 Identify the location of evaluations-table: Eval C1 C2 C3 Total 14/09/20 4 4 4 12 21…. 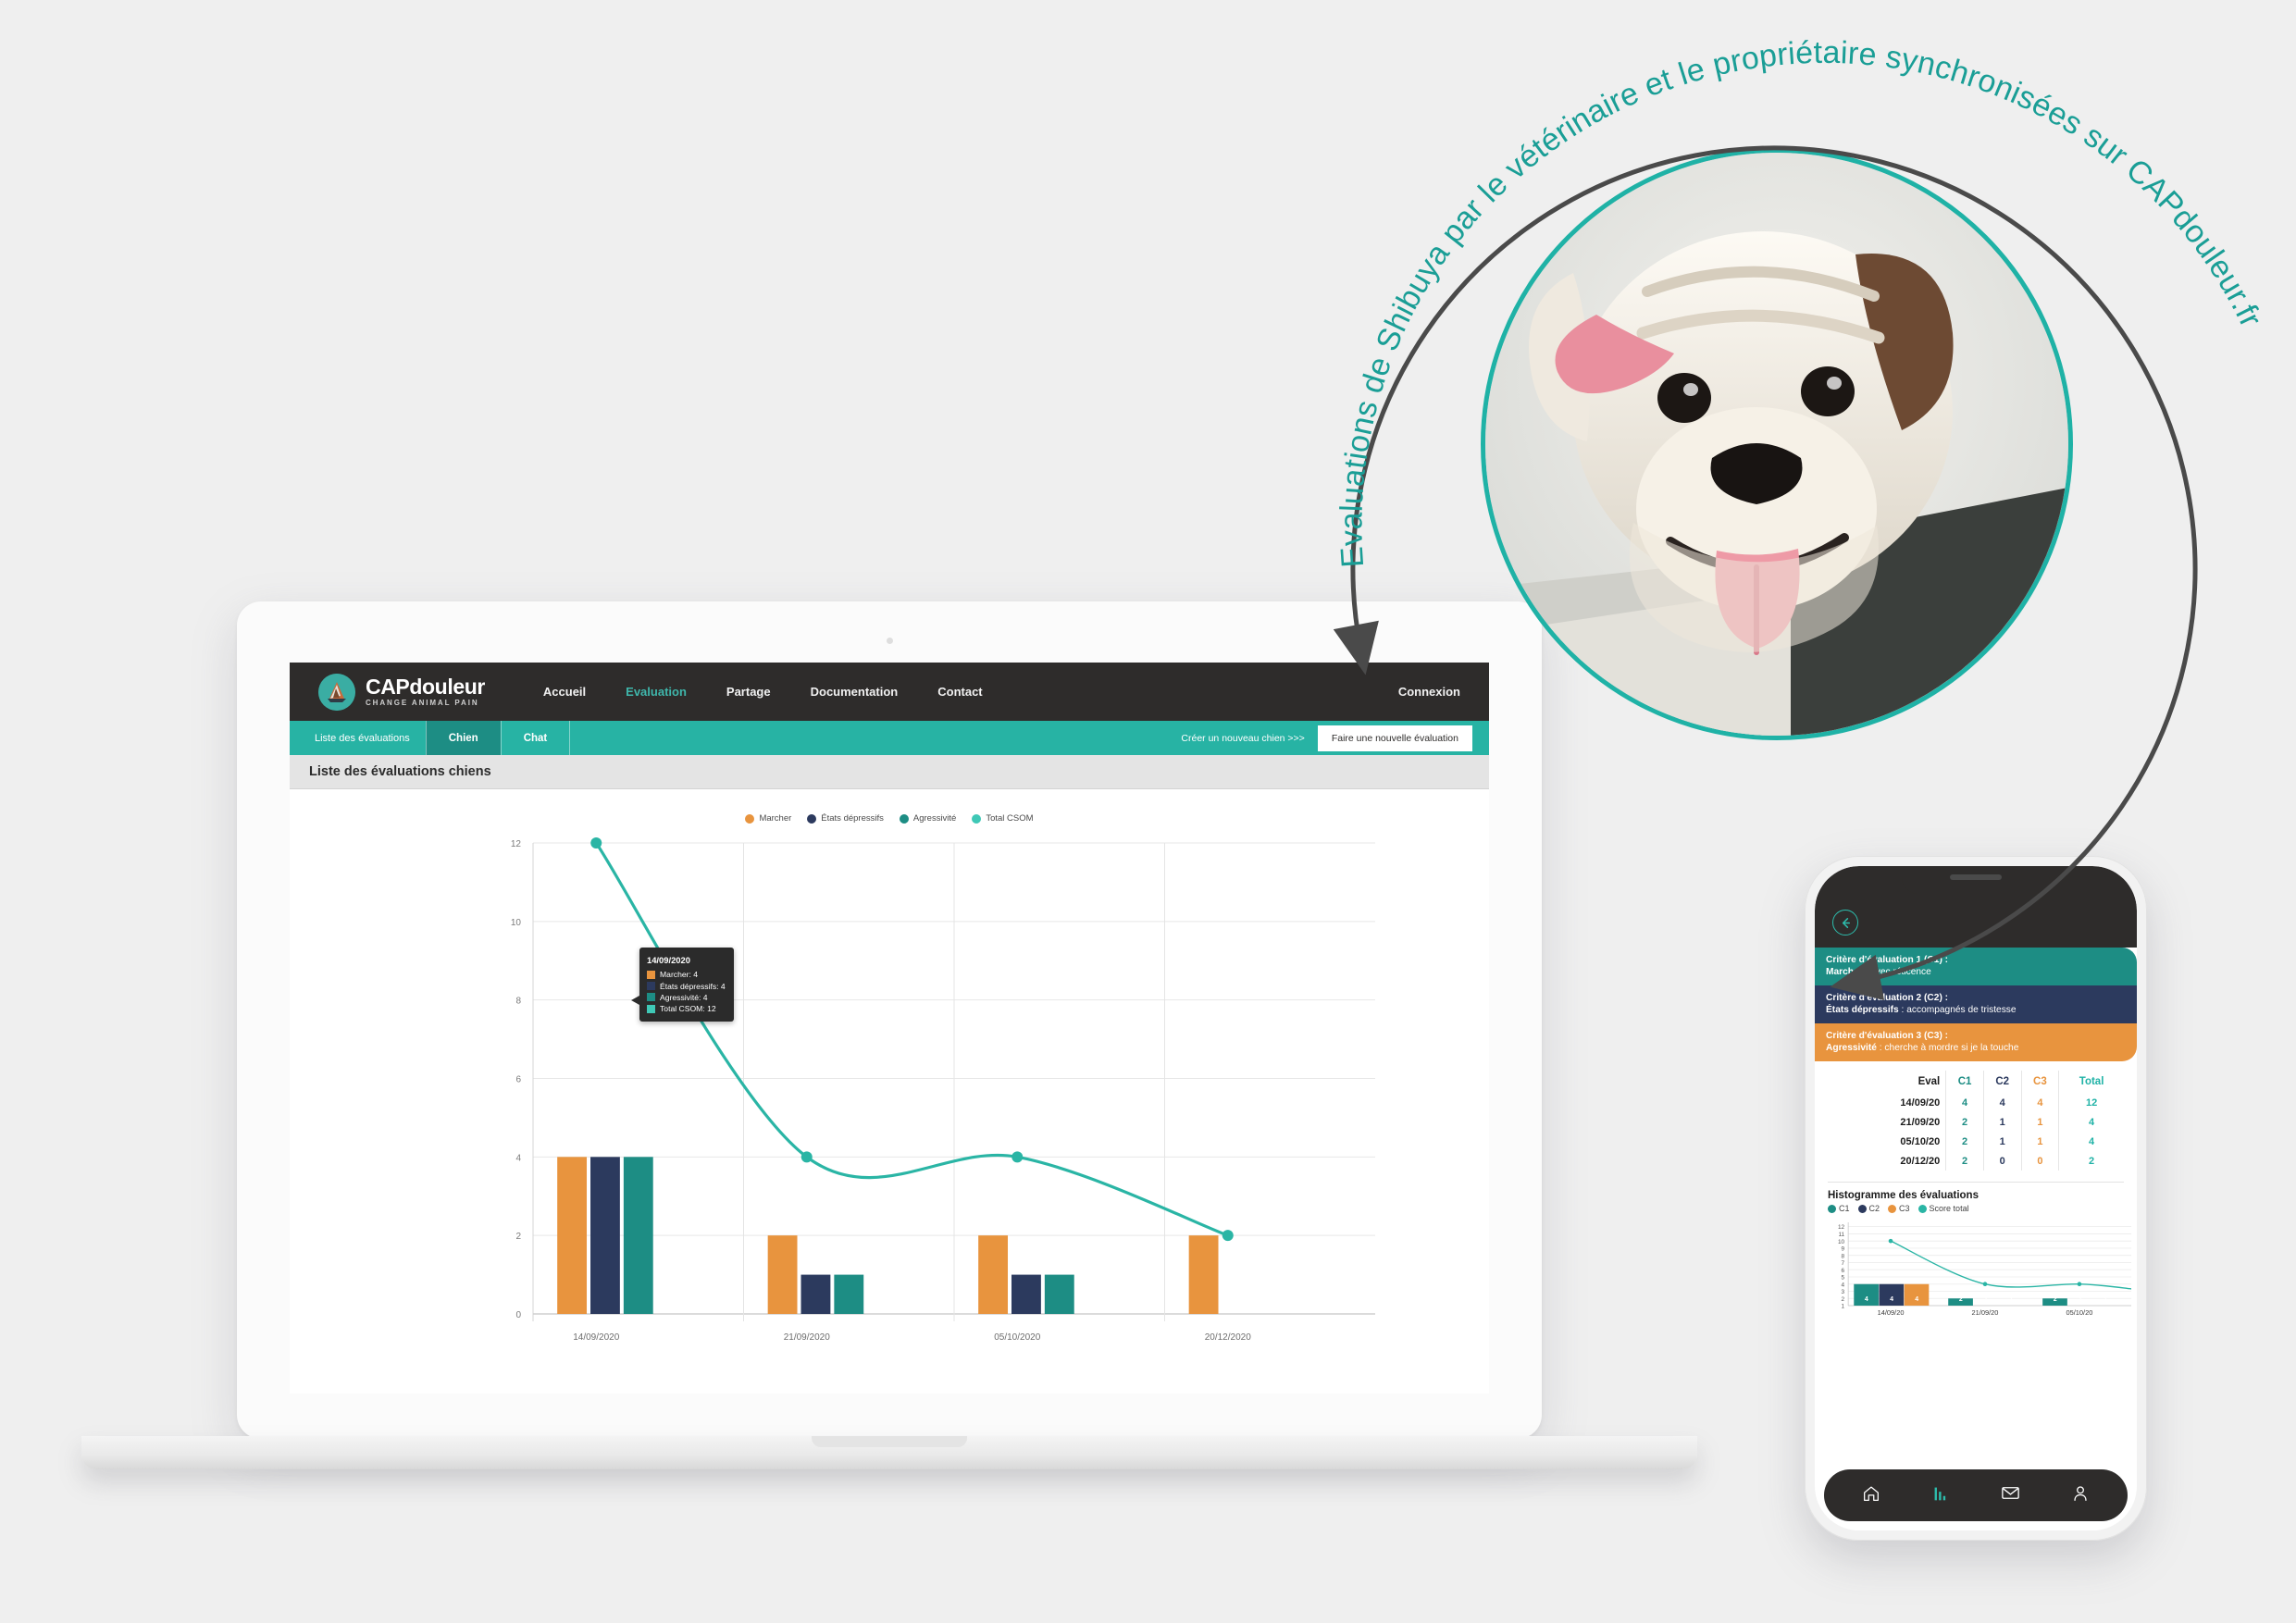
(1976, 1117).